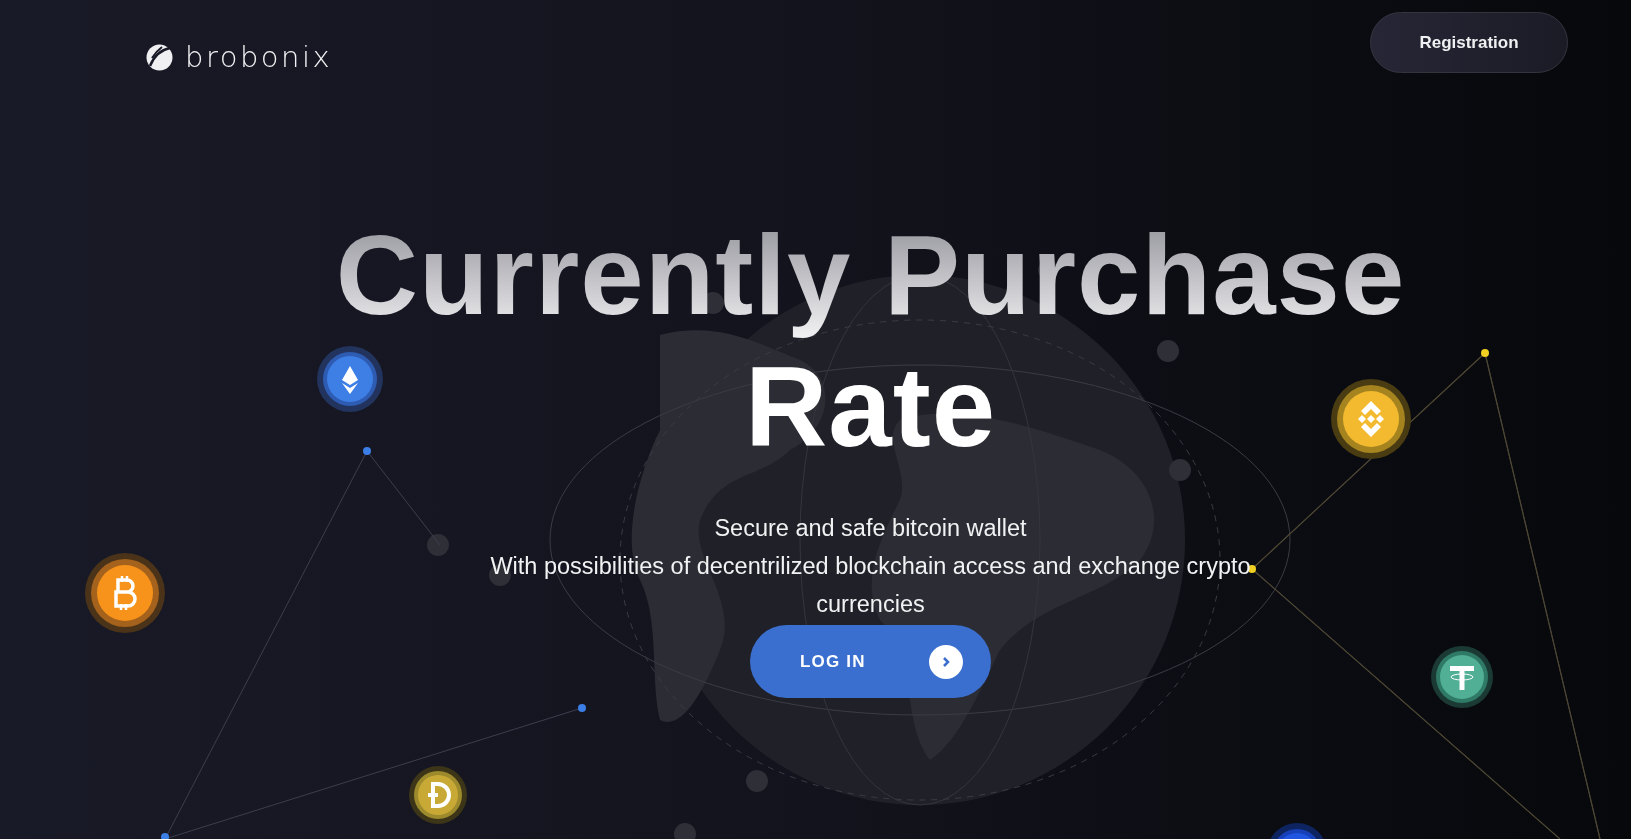 This screenshot has height=839, width=1631. What do you see at coordinates (259, 57) in the screenshot?
I see `brand-name: brobonix` at bounding box center [259, 57].